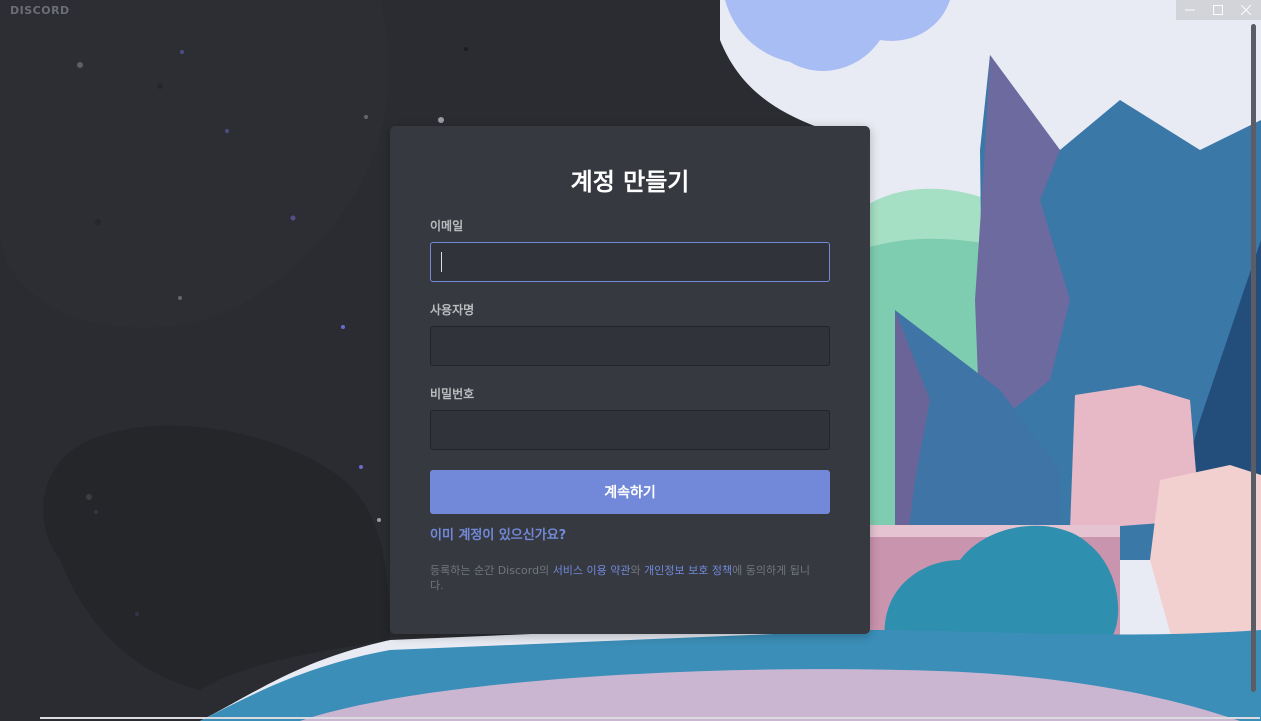 This screenshot has width=1261, height=721. I want to click on minimize-icon, so click(1190, 10).